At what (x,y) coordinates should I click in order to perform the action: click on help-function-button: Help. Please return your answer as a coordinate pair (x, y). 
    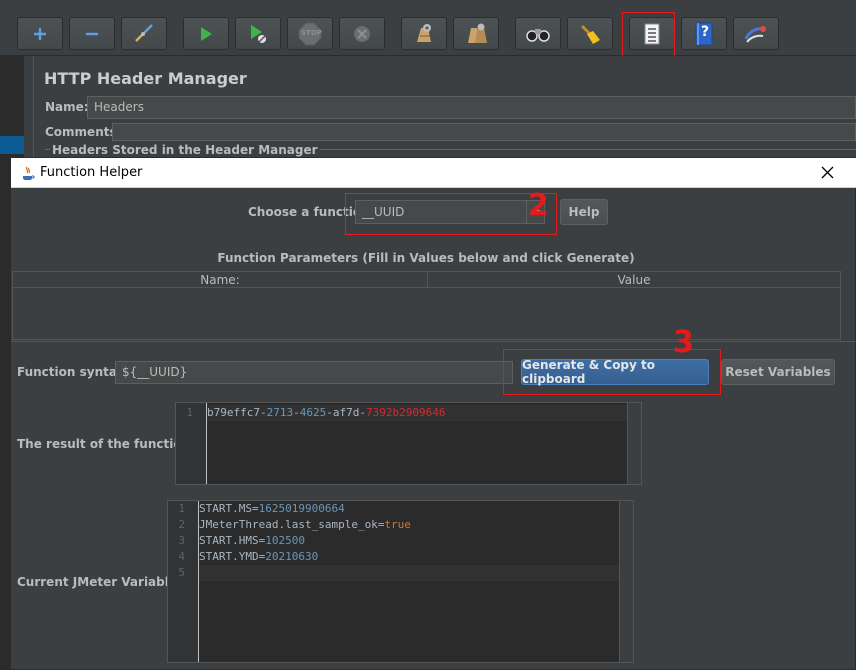
    Looking at the image, I should click on (584, 212).